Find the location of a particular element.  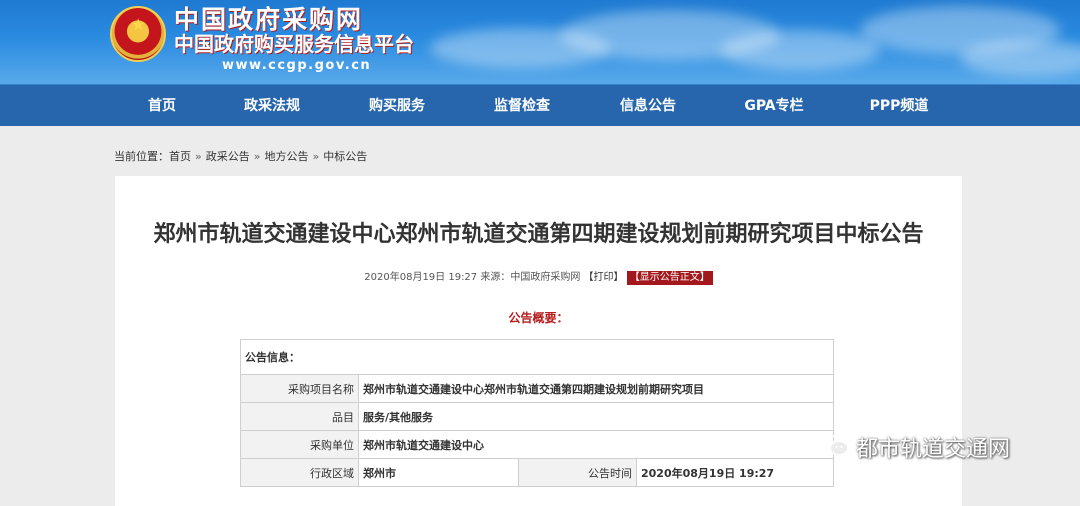

breadcrumb-award-notices: 中标公告 is located at coordinates (345, 156).